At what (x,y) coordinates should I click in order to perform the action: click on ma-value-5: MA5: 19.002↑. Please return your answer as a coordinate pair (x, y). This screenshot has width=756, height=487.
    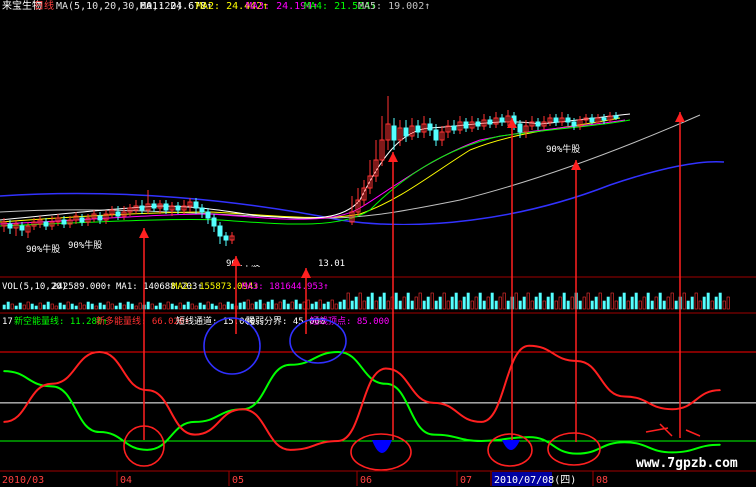
    Looking at the image, I should click on (394, 6).